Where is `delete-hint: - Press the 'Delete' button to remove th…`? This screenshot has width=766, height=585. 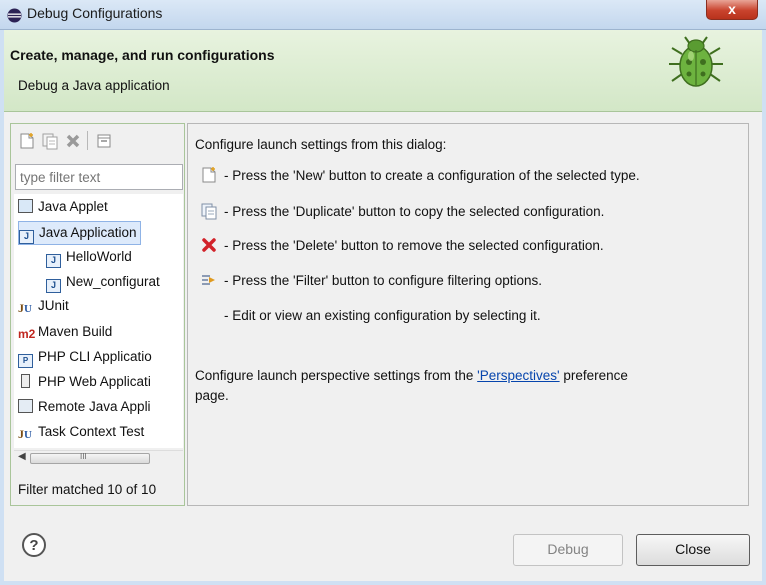
delete-hint: - Press the 'Delete' button to remove th… is located at coordinates (414, 245).